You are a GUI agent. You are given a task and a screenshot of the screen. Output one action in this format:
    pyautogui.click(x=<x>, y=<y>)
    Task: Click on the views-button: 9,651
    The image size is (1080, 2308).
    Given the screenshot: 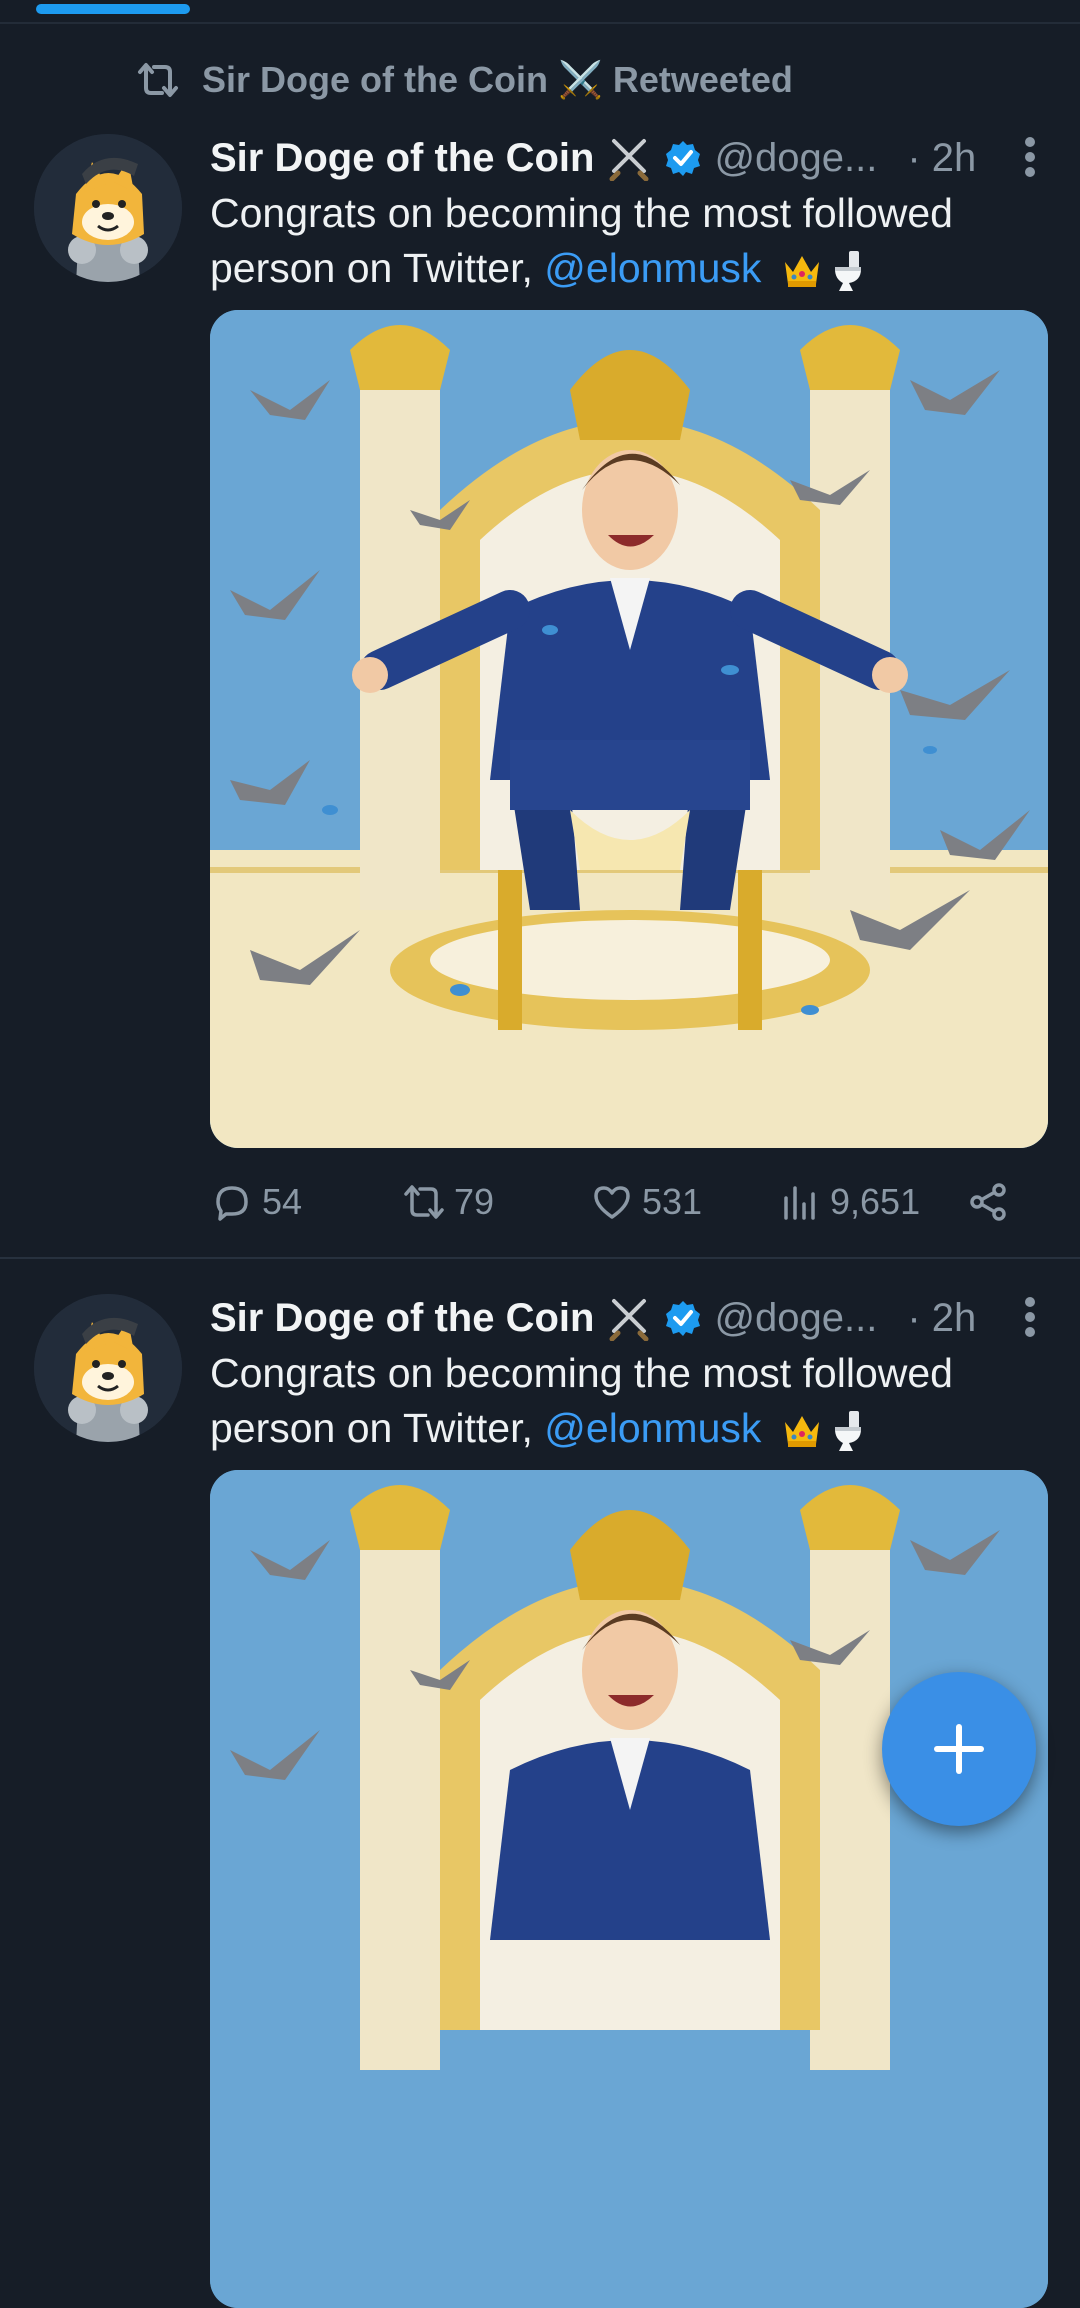 What is the action you would take?
    pyautogui.click(x=849, y=1202)
    